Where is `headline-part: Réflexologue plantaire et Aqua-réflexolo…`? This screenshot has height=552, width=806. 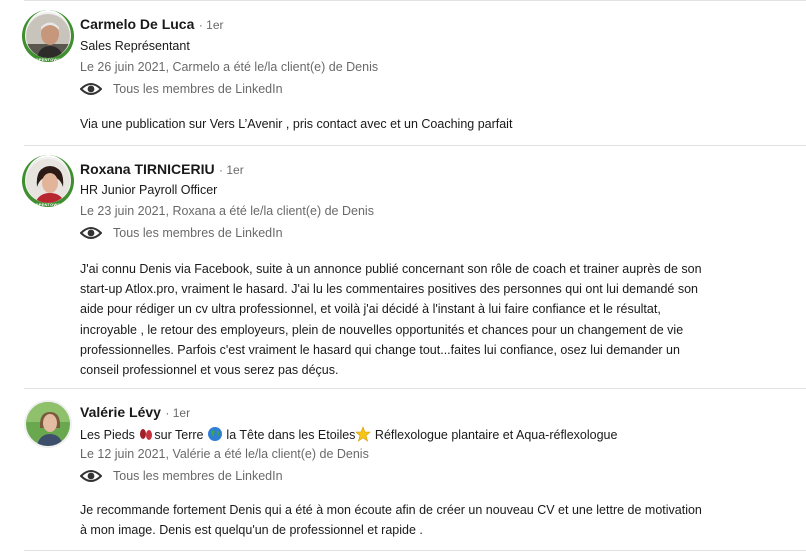 headline-part: Réflexologue plantaire et Aqua-réflexolo… is located at coordinates (494, 435).